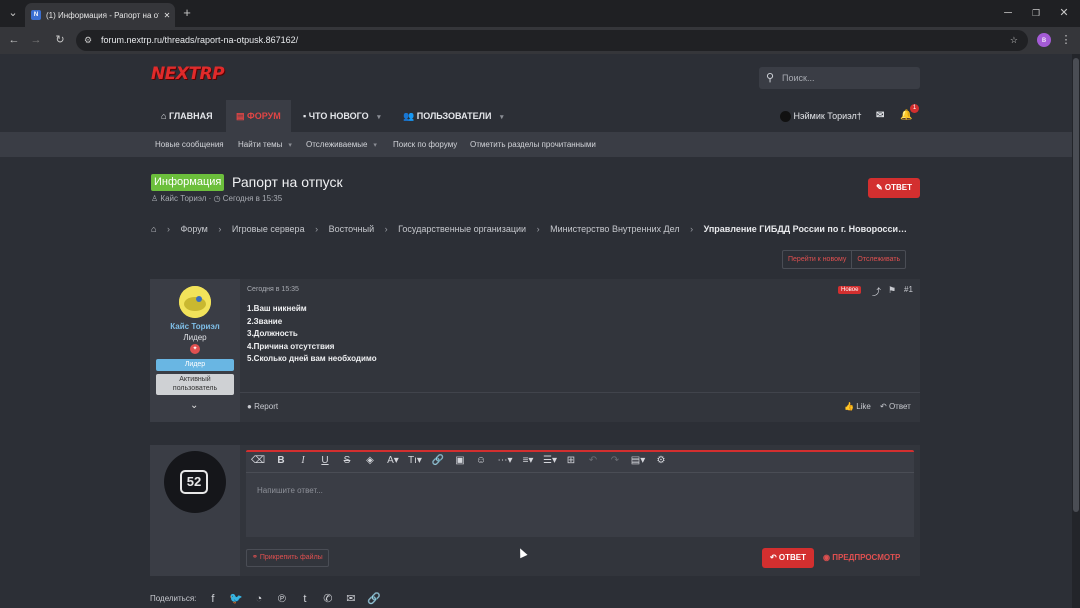 Image resolution: width=1080 pixels, height=608 pixels. Describe the element at coordinates (342, 116) in the screenshot. I see `nav-whats-new: ▪ ЧТО НОВОГО ▾` at that location.